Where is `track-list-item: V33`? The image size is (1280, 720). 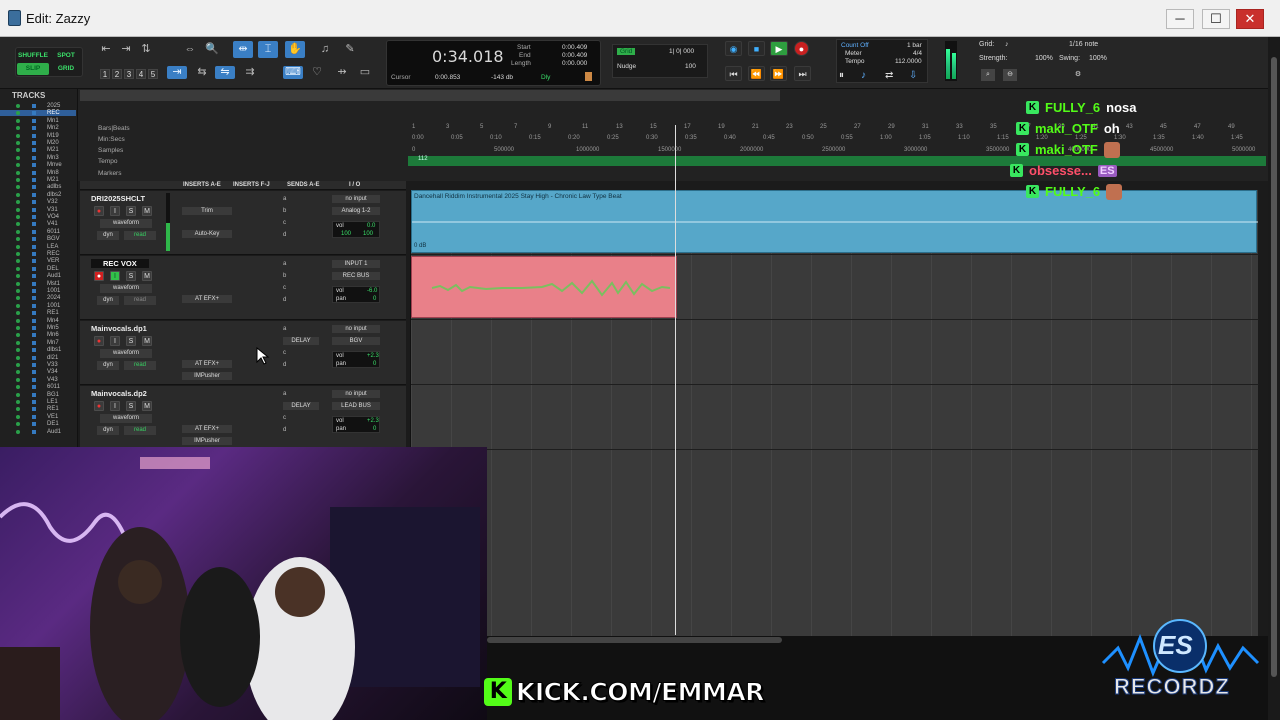 track-list-item: V33 is located at coordinates (38, 365).